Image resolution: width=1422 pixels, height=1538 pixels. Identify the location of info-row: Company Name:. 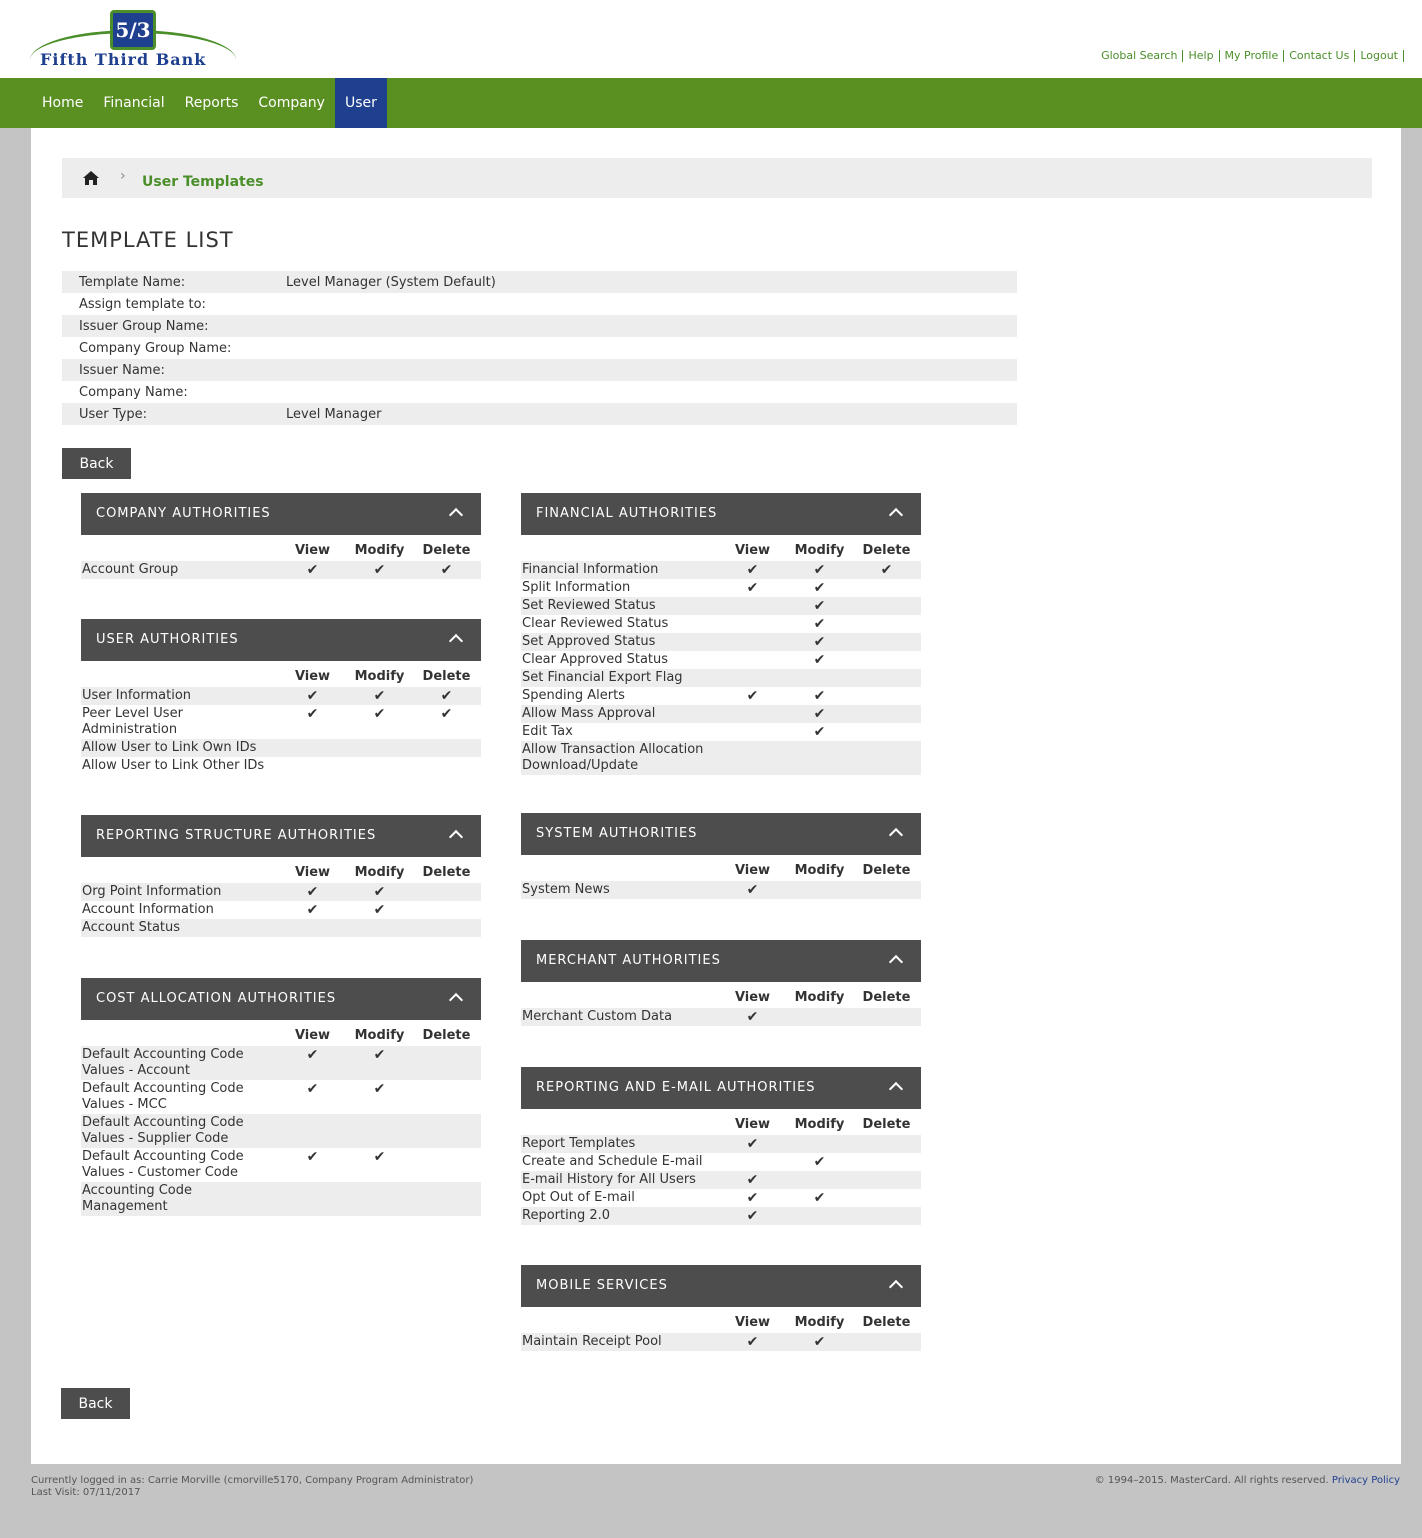
(539, 392).